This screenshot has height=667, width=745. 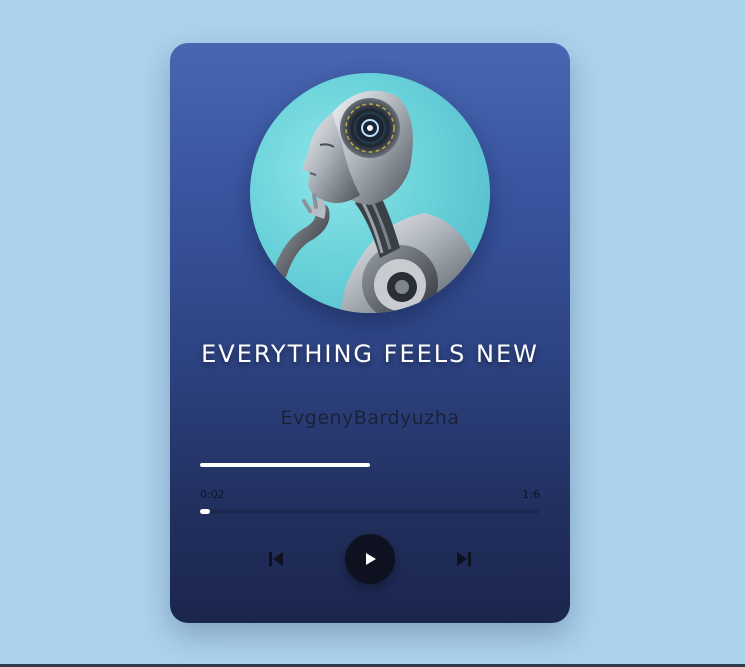 What do you see at coordinates (370, 418) in the screenshot?
I see `track-artist: EvgenyBardyuzha` at bounding box center [370, 418].